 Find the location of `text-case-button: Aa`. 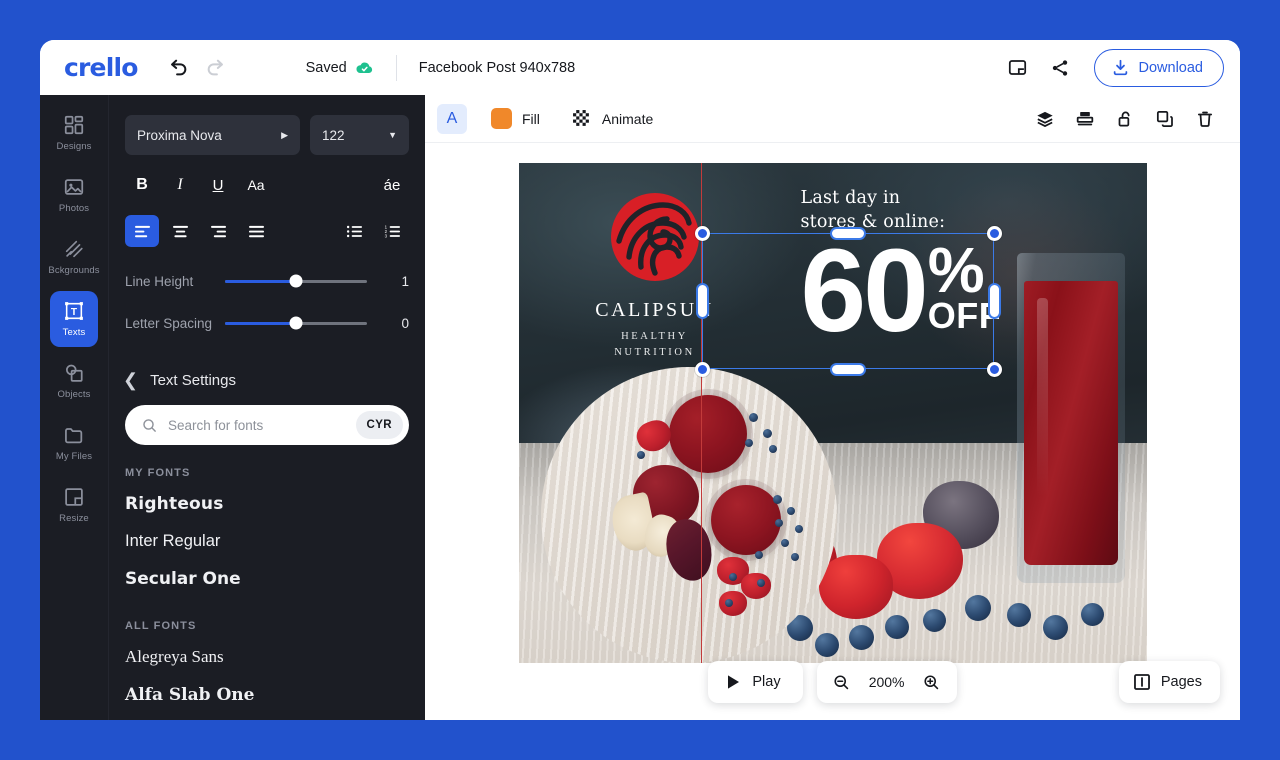

text-case-button: Aa is located at coordinates (256, 185).